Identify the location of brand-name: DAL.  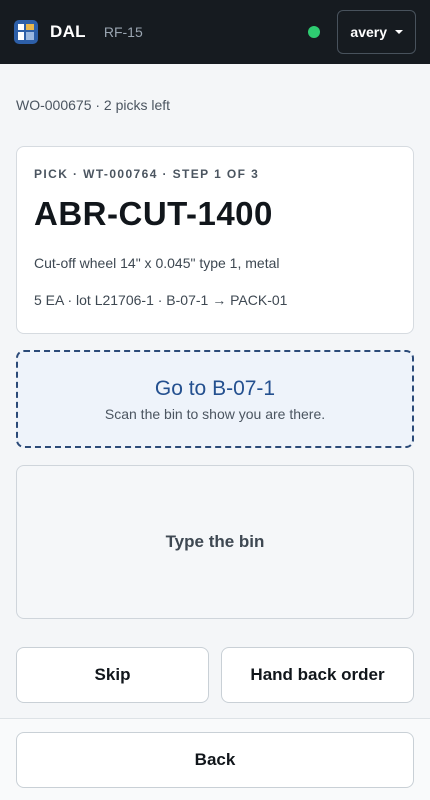
(68, 31).